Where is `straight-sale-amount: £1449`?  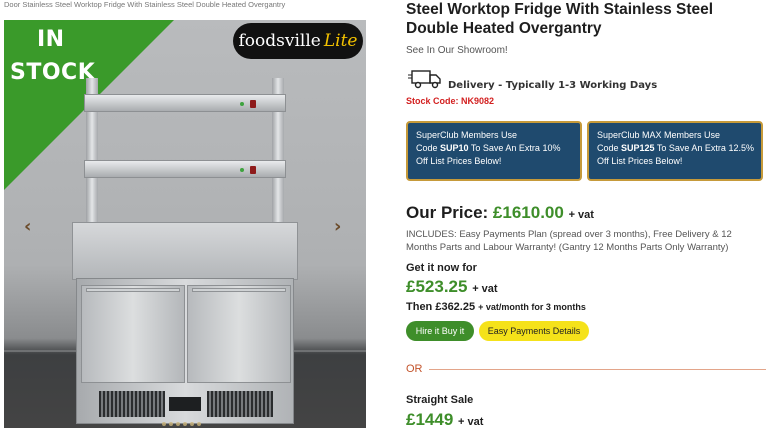 straight-sale-amount: £1449 is located at coordinates (430, 419).